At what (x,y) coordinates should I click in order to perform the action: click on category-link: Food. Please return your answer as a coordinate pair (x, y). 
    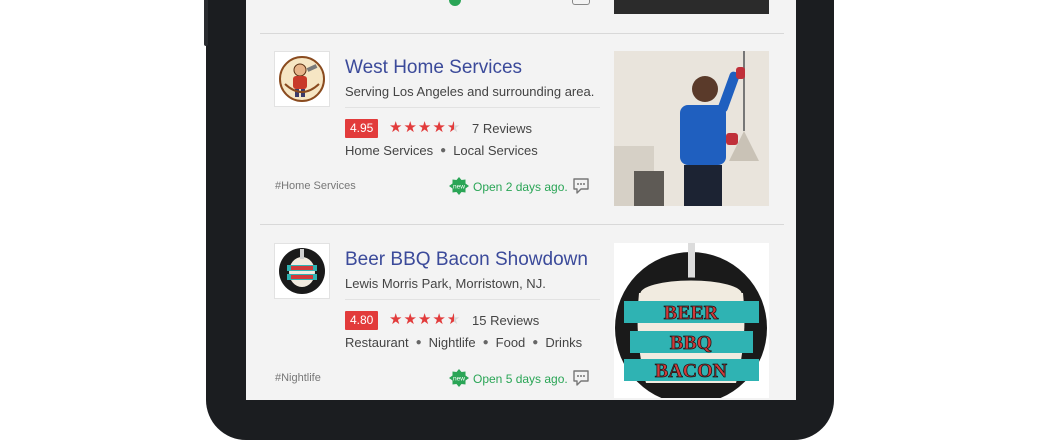
    Looking at the image, I should click on (511, 342).